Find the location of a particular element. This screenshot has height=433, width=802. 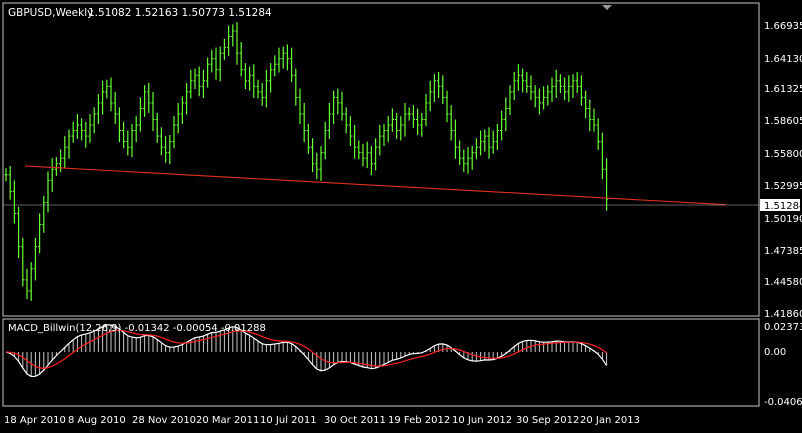

price-tick: 1.52995 is located at coordinates (783, 186).